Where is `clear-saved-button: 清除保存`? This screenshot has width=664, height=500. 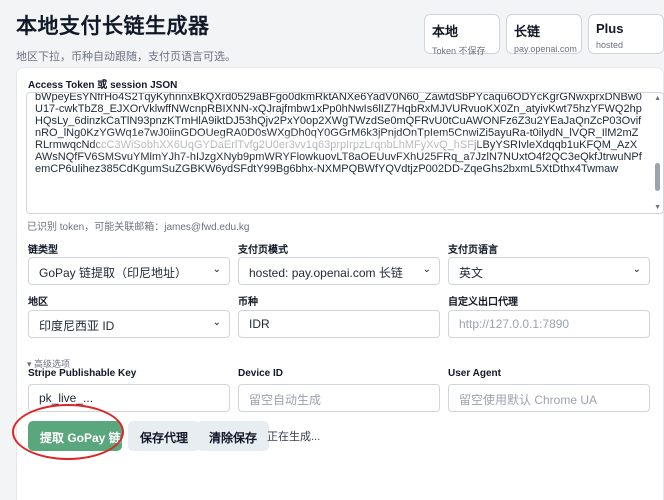
clear-saved-button: 清除保存 is located at coordinates (233, 436).